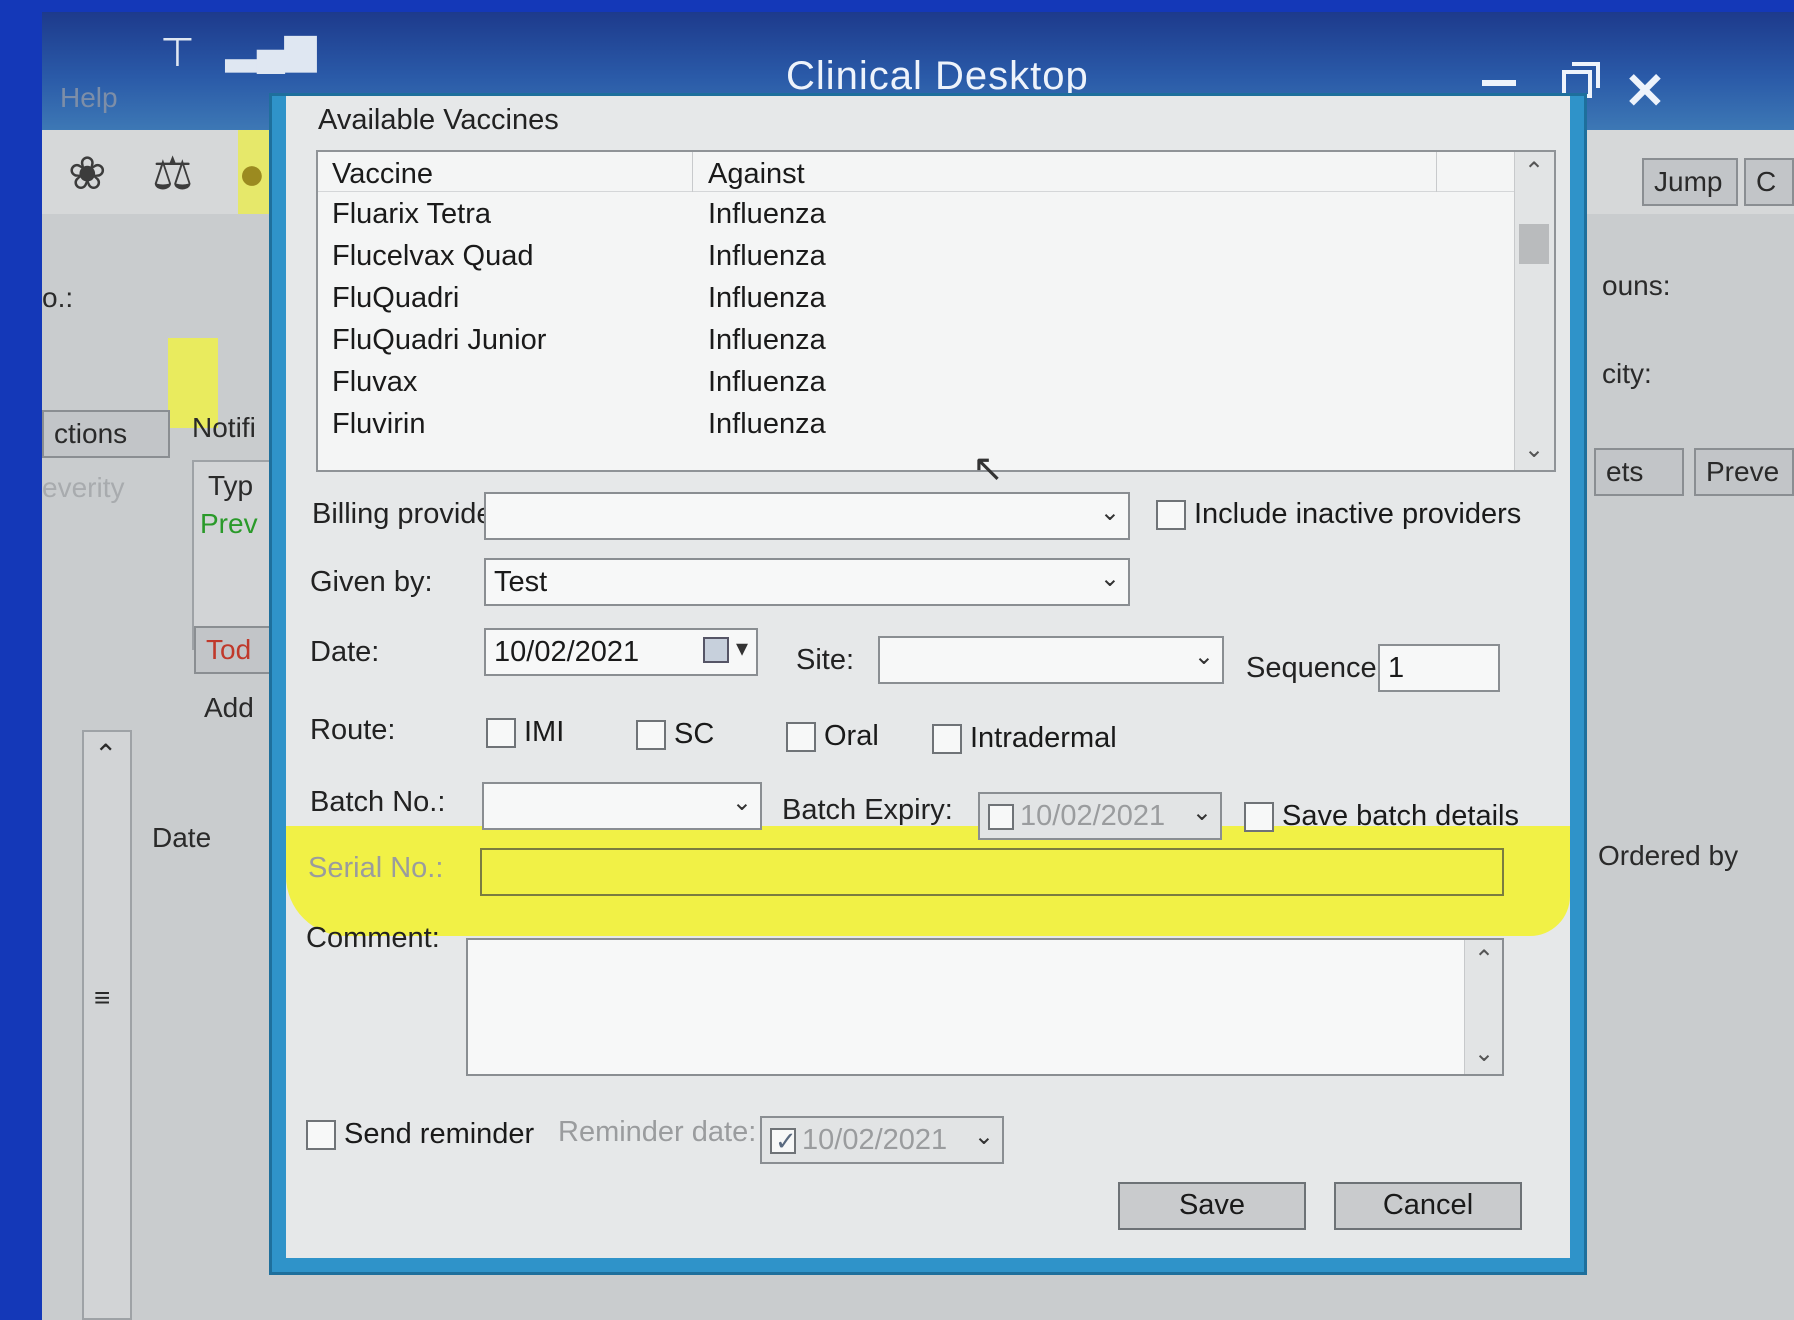 The width and height of the screenshot is (1794, 1320). What do you see at coordinates (692, 172) in the screenshot?
I see `column-divider` at bounding box center [692, 172].